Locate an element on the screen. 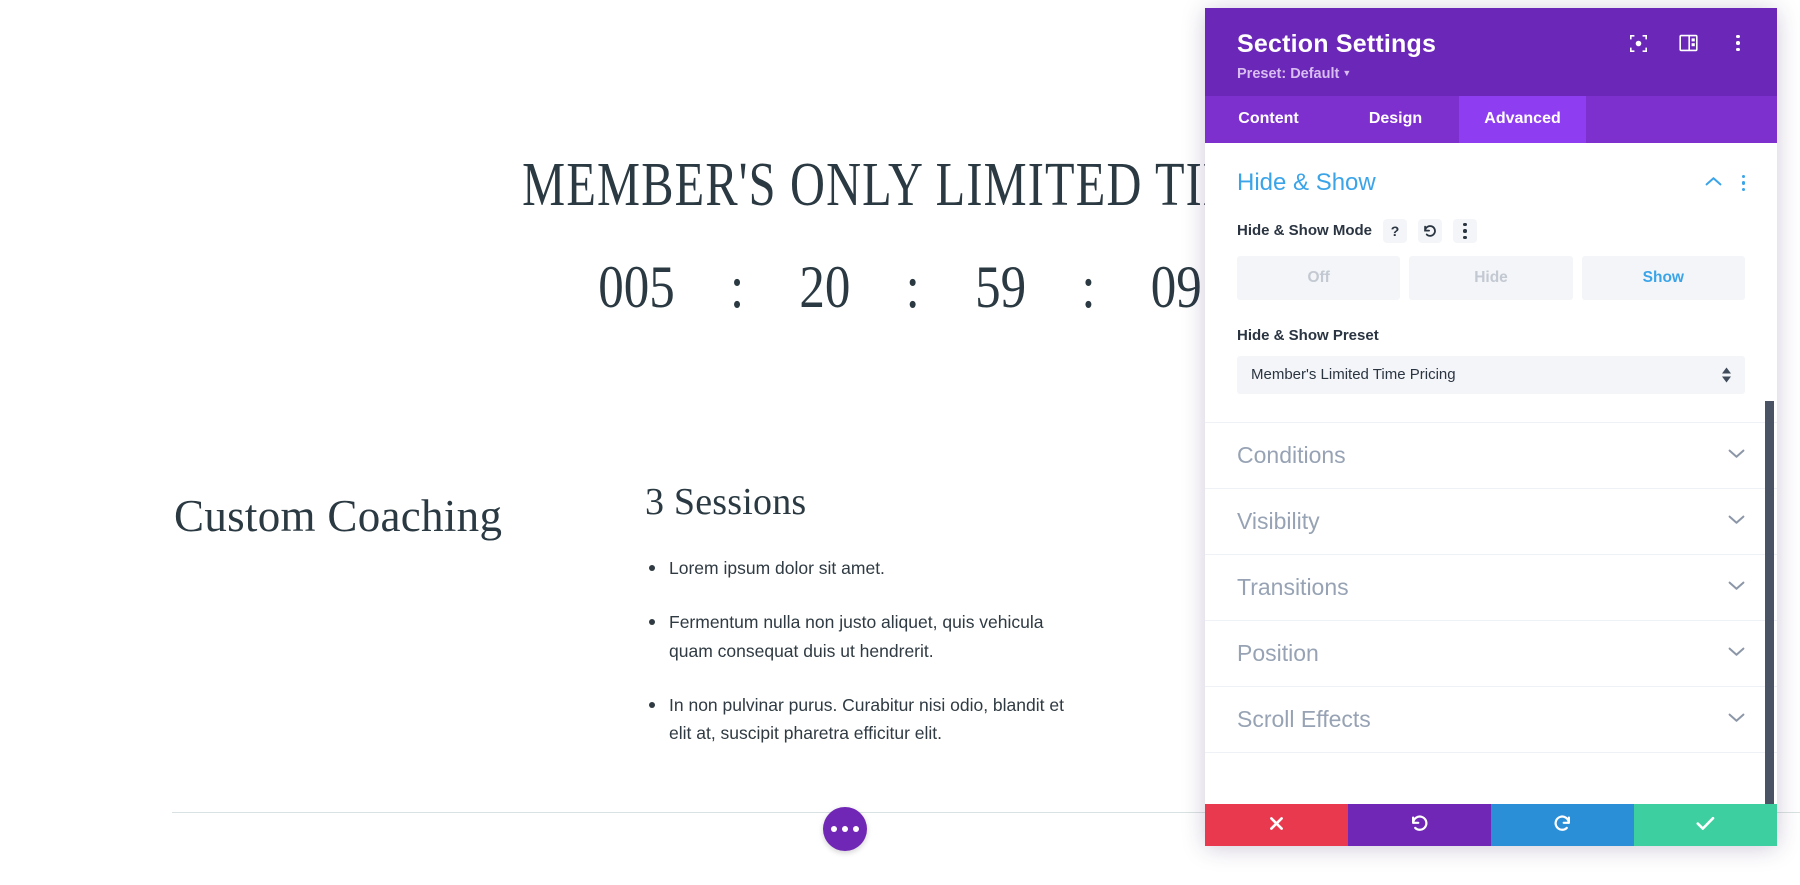 This screenshot has height=885, width=1800. reset-arrow-icon is located at coordinates (1430, 230).